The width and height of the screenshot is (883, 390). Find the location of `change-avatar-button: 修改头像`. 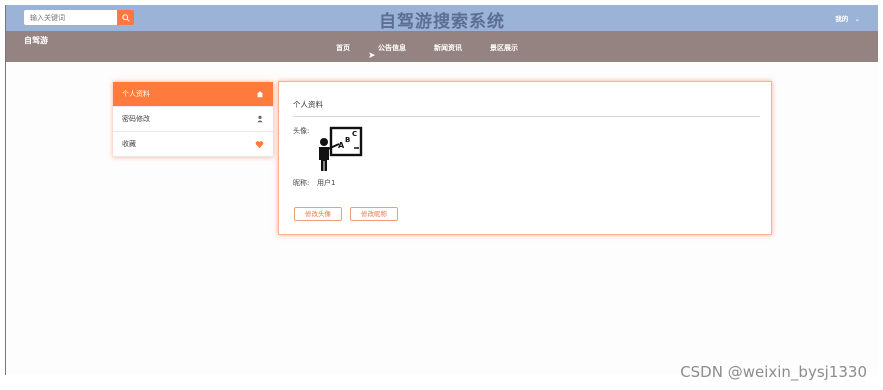

change-avatar-button: 修改头像 is located at coordinates (318, 214).